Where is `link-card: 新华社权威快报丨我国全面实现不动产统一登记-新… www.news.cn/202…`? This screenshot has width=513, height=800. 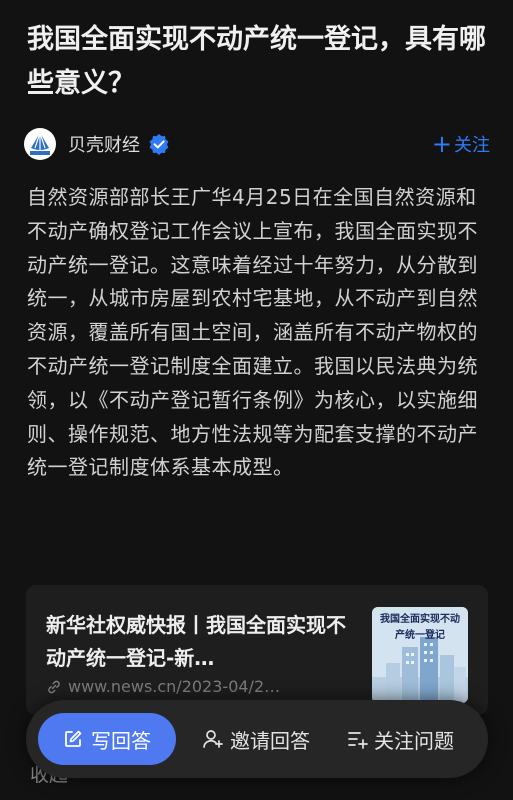
link-card: 新华社权威快报丨我国全面实现不动产统一登记-新… www.news.cn/202… is located at coordinates (257, 650).